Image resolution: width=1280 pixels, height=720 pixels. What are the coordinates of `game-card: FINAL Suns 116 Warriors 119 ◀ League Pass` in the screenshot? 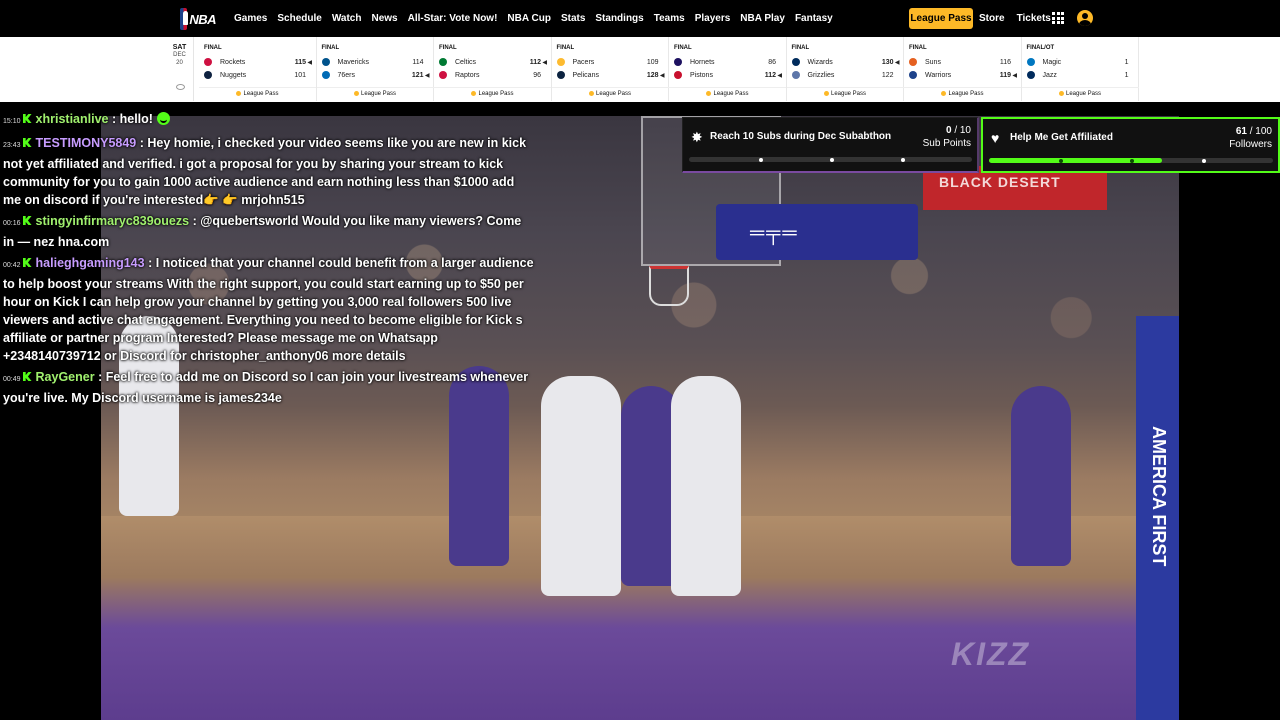 It's located at (963, 69).